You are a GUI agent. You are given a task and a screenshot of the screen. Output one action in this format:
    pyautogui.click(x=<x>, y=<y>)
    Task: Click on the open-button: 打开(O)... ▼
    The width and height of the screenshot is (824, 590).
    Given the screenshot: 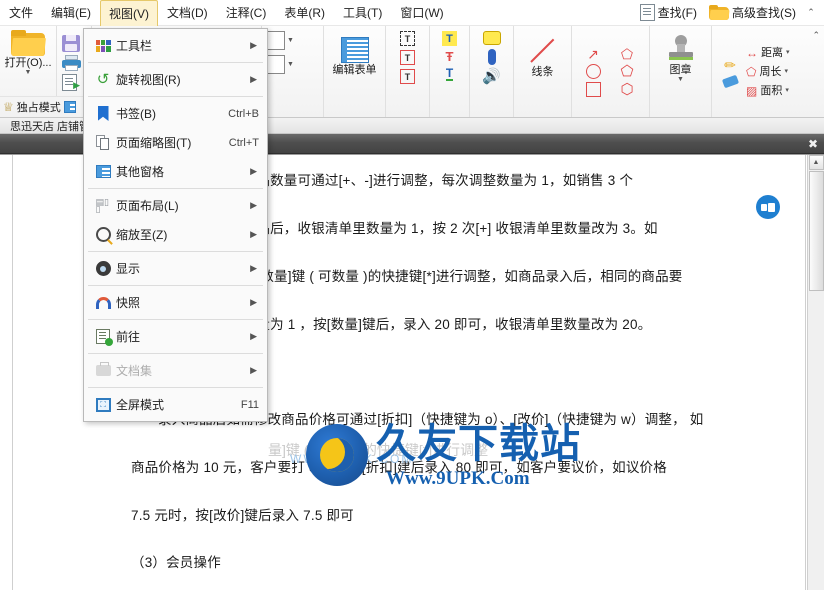 What is the action you would take?
    pyautogui.click(x=28, y=51)
    